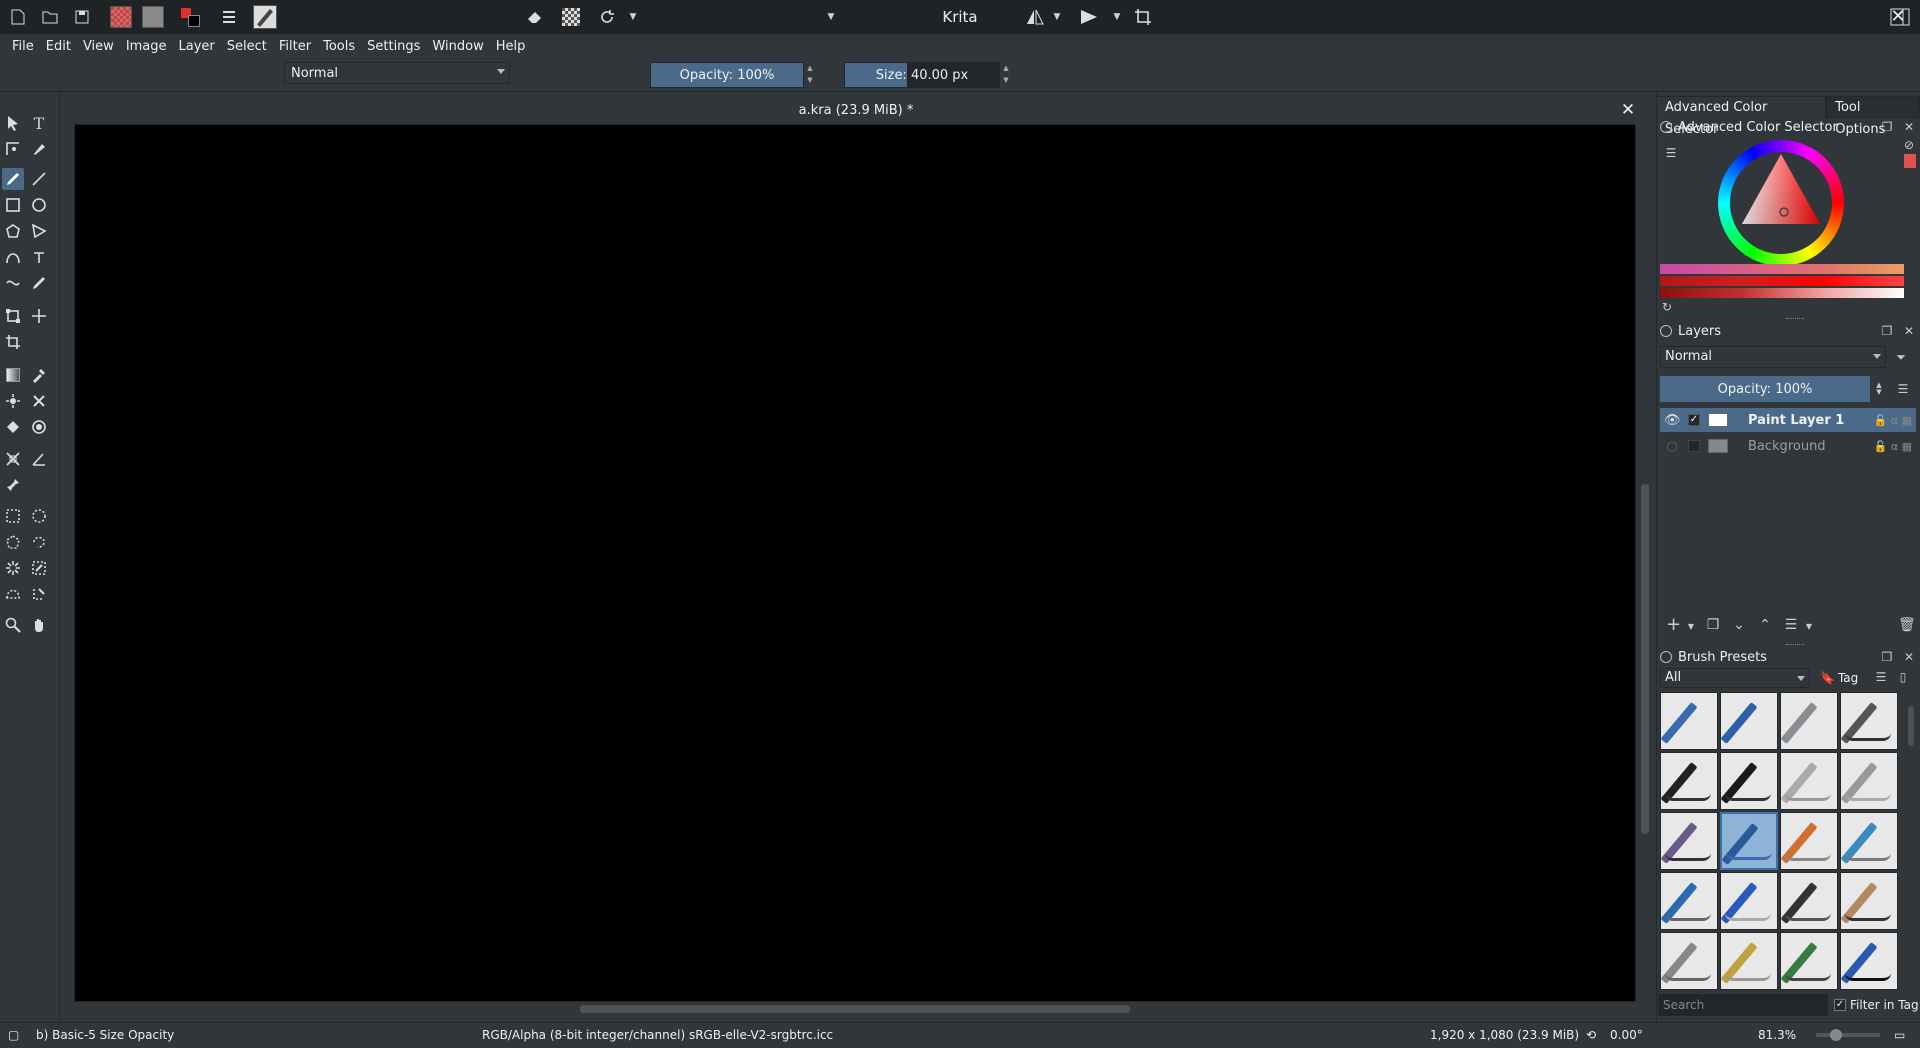  Describe the element at coordinates (1901, 357) in the screenshot. I see `filter-icon: ⏷` at that location.